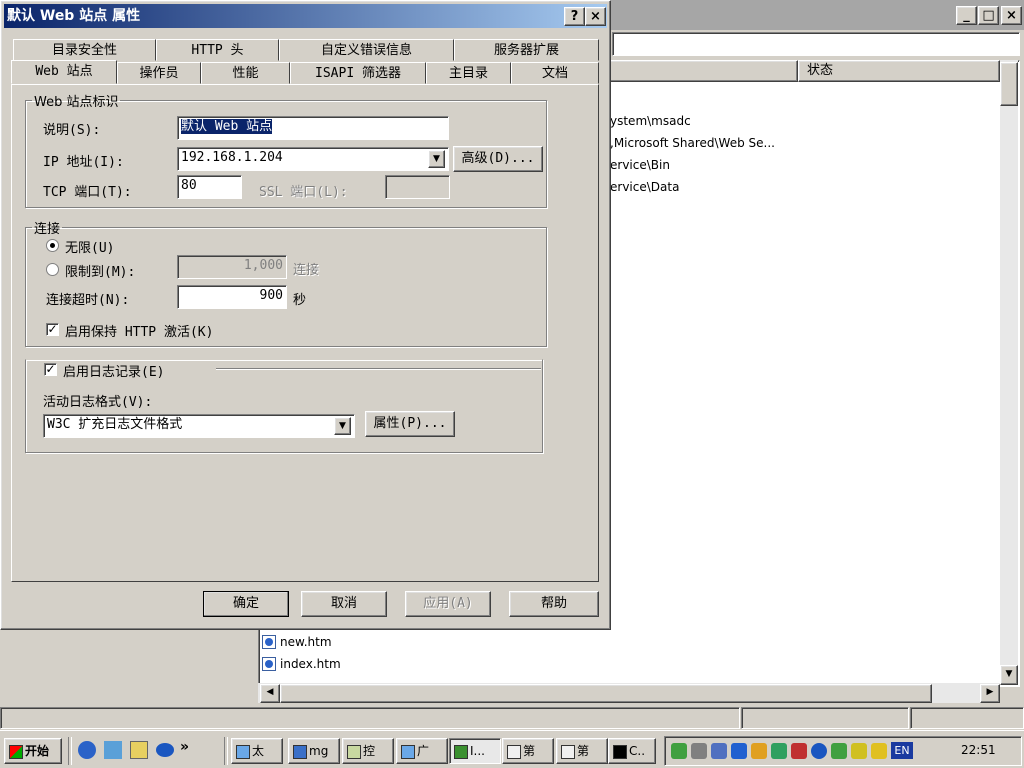  Describe the element at coordinates (226, 751) in the screenshot. I see `taskbar-separator` at that location.